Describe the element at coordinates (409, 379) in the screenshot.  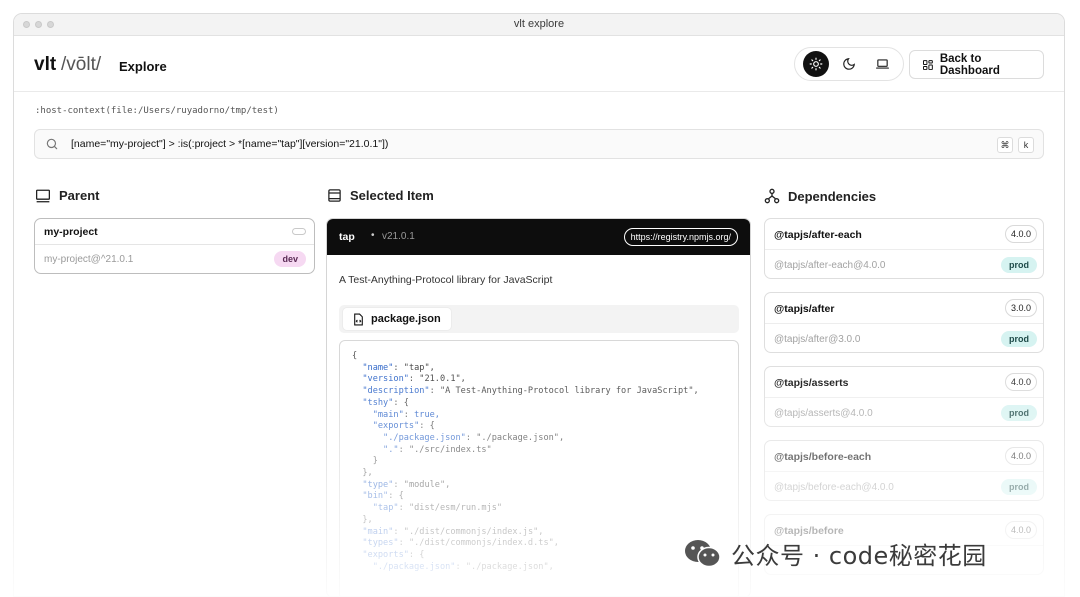
I see `code-line: "version": "21.0.1",` at that location.